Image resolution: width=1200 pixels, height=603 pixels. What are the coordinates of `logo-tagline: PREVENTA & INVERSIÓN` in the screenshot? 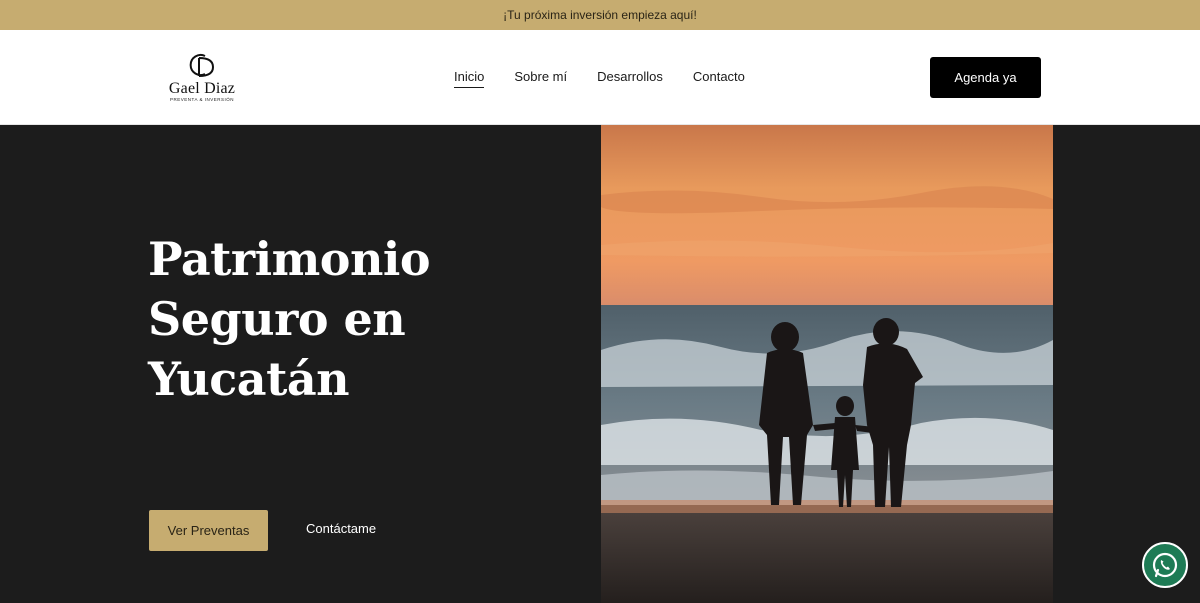 It's located at (202, 99).